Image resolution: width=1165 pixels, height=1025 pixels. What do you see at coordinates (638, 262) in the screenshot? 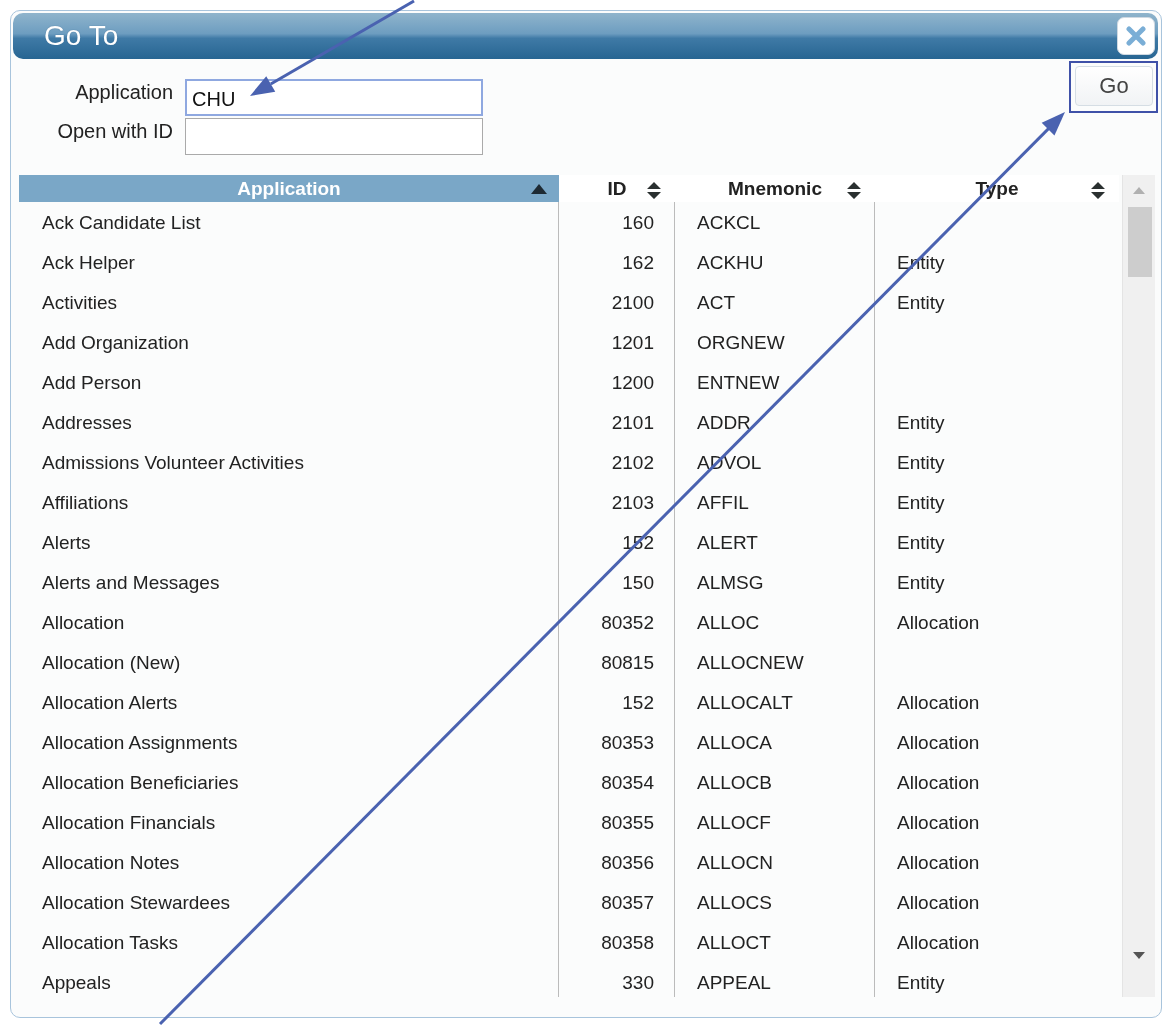
I see `table-cell: 162` at bounding box center [638, 262].